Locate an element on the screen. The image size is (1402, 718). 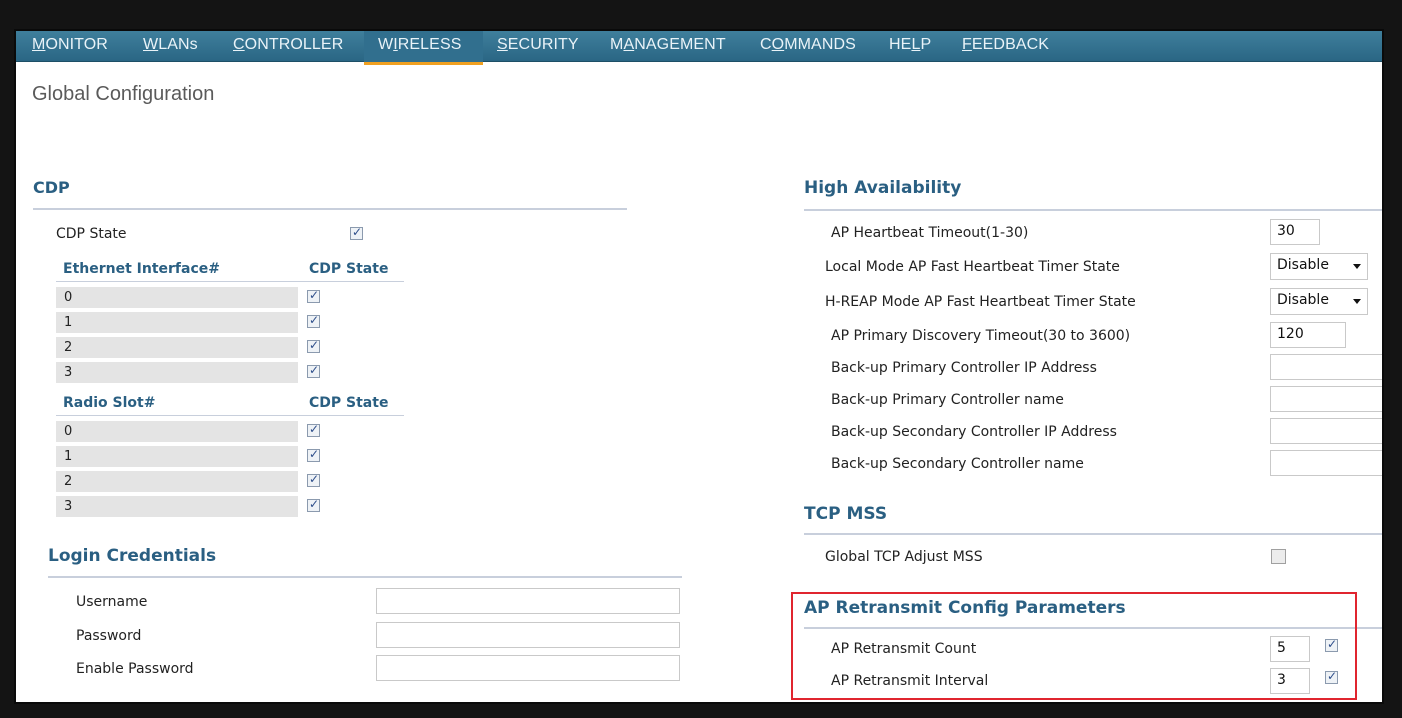
nav-wlans: WLANs is located at coordinates (170, 45).